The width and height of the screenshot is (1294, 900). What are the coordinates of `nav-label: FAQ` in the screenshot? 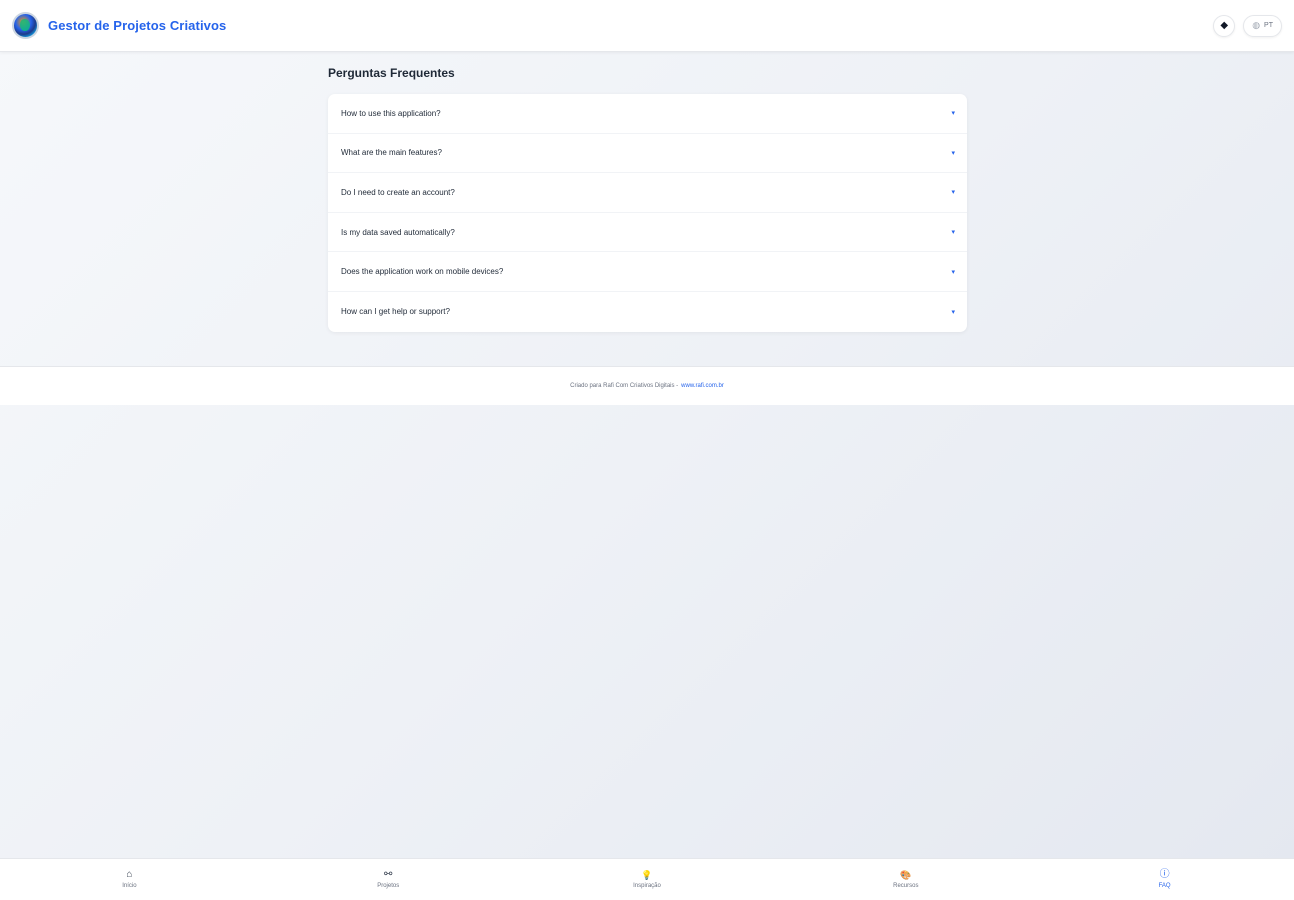 It's located at (1164, 886).